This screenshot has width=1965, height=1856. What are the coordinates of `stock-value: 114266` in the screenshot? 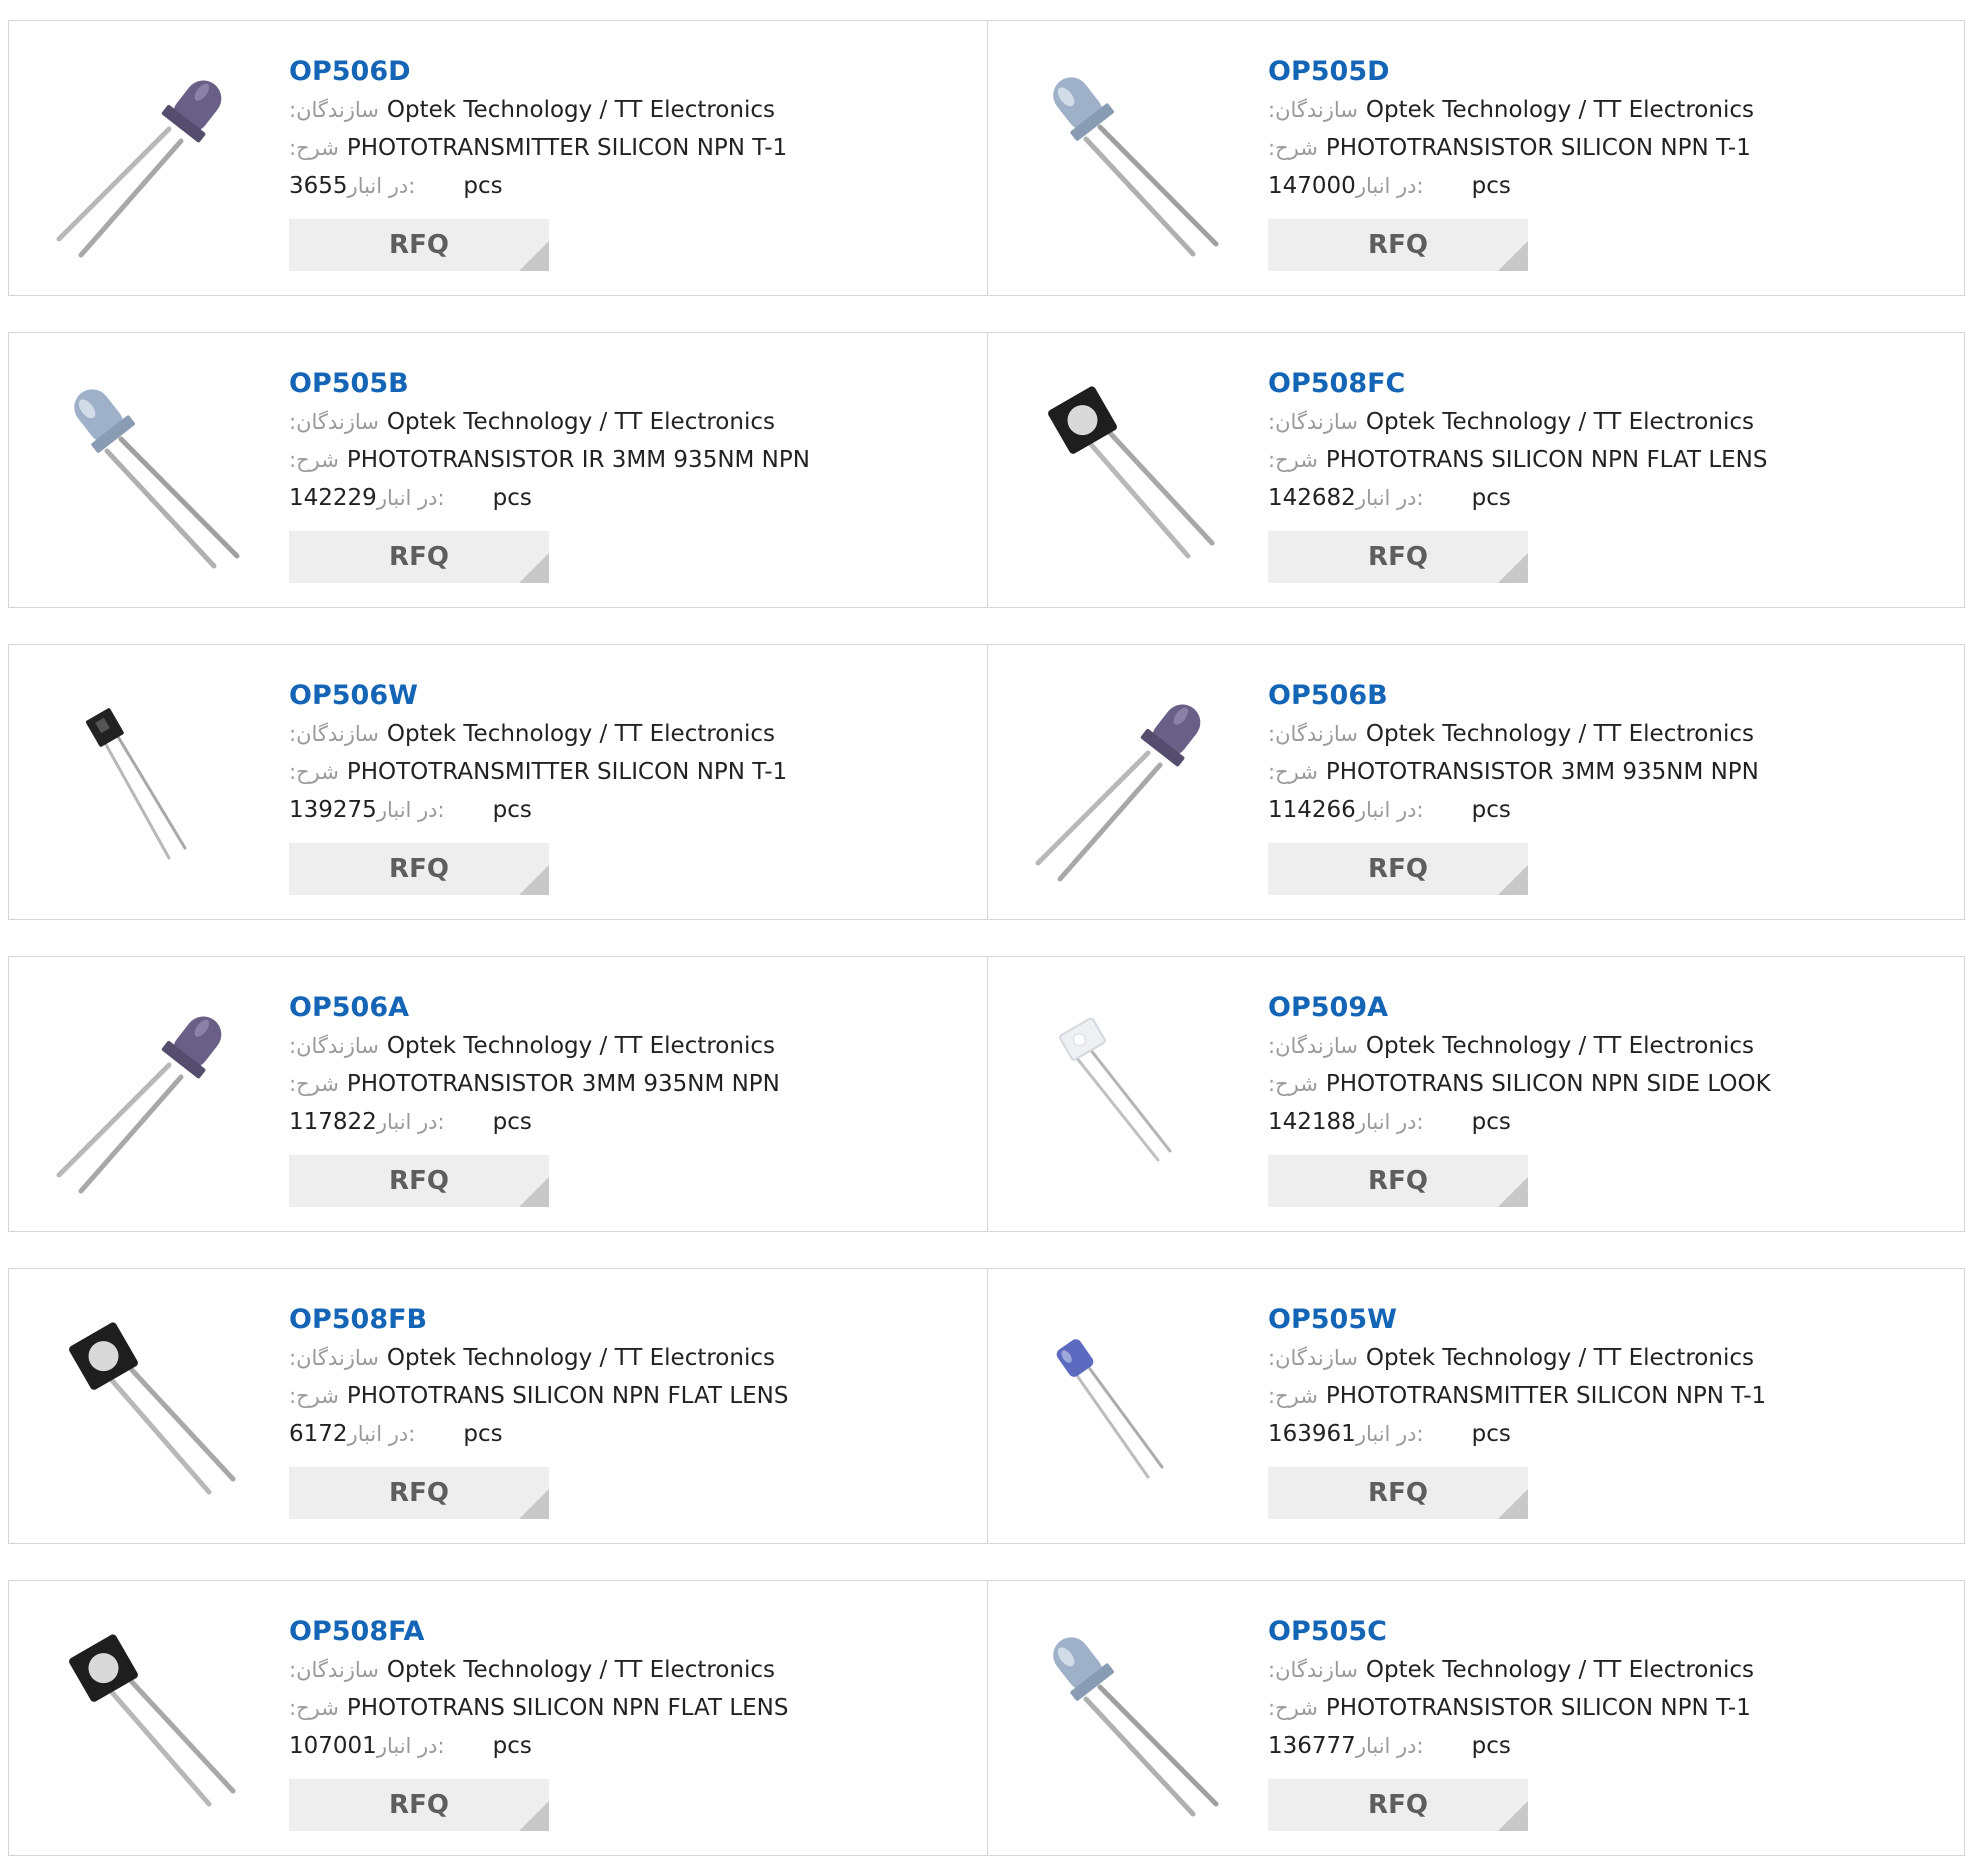 It's located at (1312, 810).